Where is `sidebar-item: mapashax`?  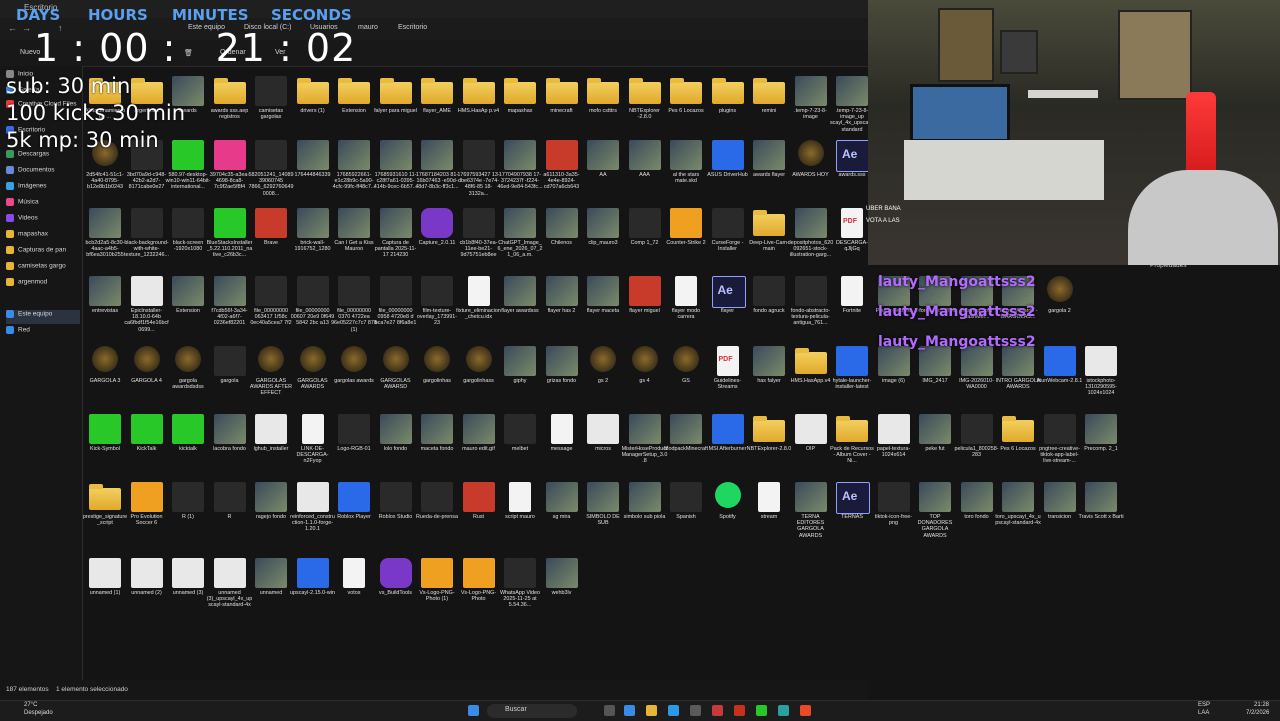 sidebar-item: mapashax is located at coordinates (43, 237).